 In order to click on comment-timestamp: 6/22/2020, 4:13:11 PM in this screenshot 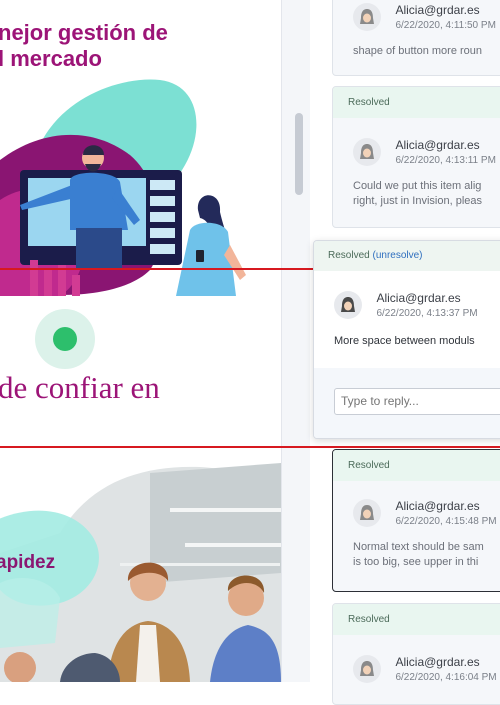, I will do `click(445, 160)`.